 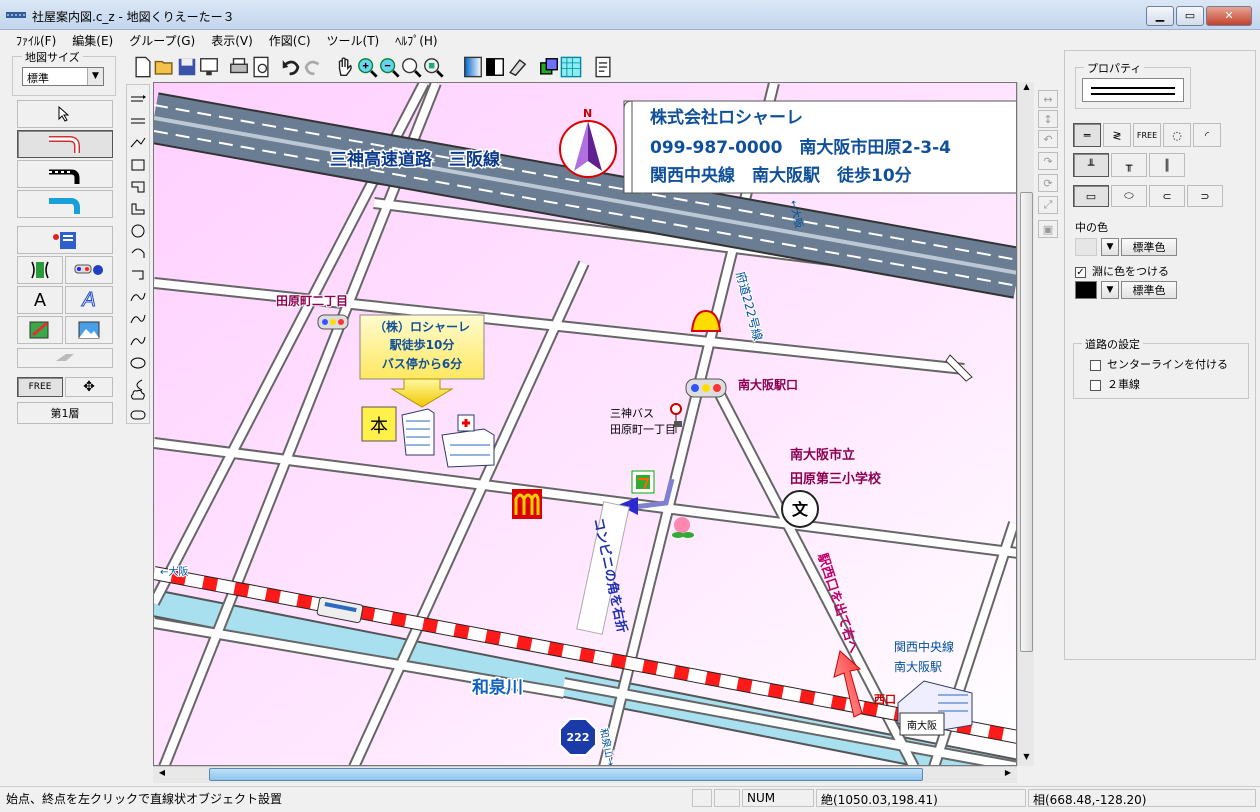 I want to click on zoom-out-icon, so click(x=389, y=67).